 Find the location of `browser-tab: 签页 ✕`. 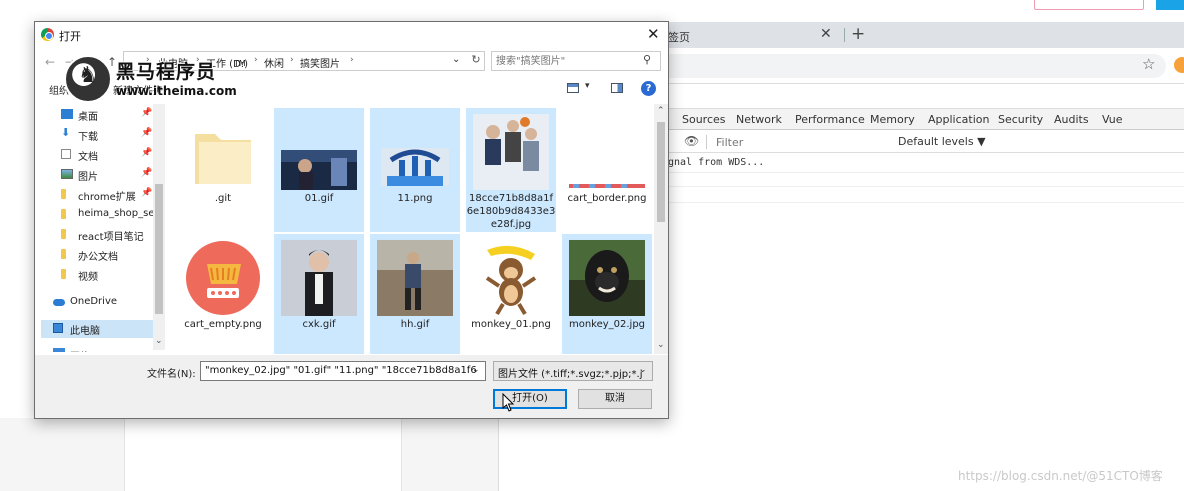

browser-tab: 签页 ✕ is located at coordinates (757, 35).